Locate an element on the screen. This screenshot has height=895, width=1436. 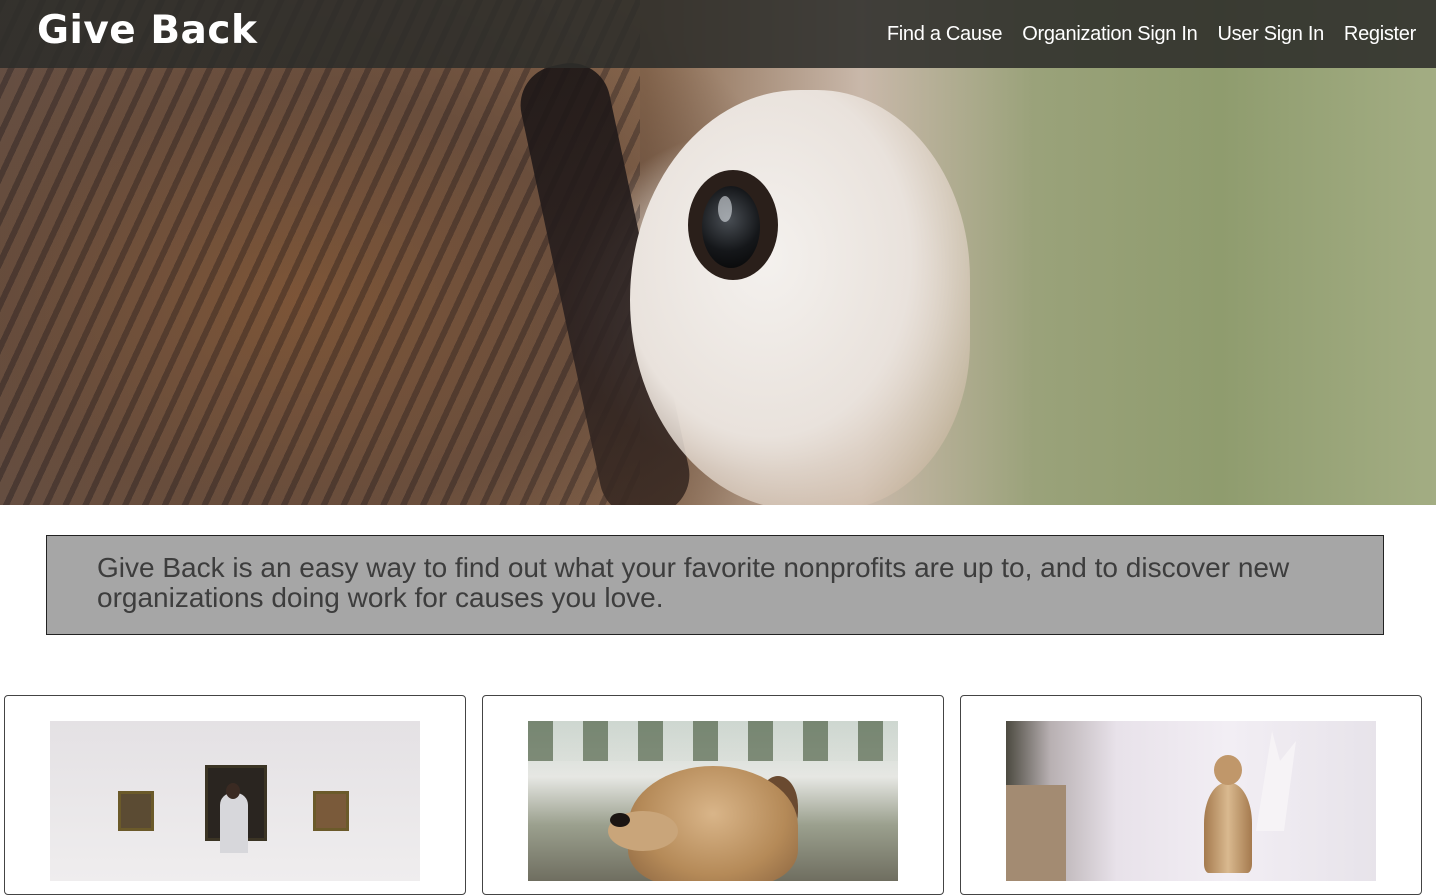
painting-small-left is located at coordinates (136, 811).